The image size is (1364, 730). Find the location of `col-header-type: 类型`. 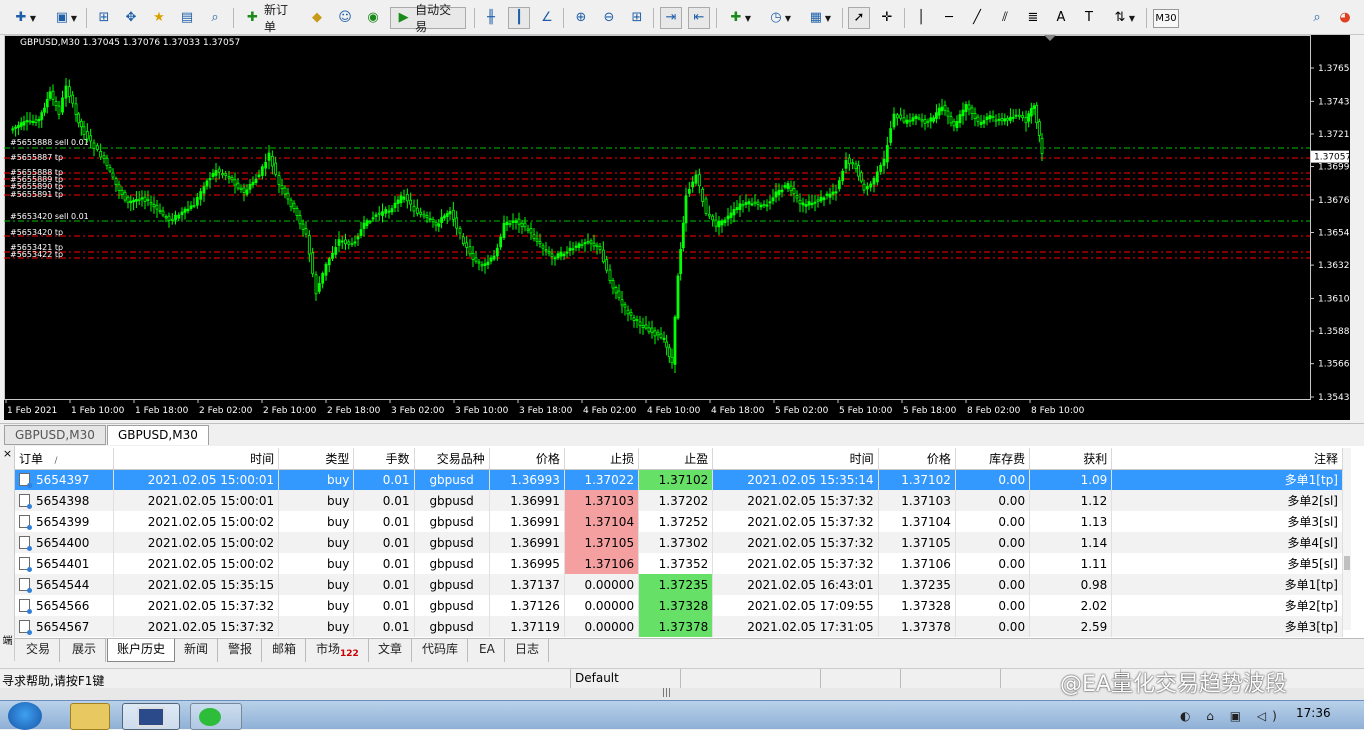

col-header-type: 类型 is located at coordinates (316, 459).